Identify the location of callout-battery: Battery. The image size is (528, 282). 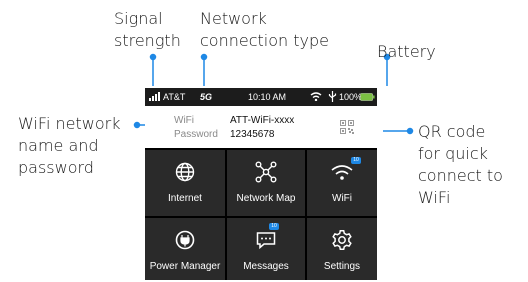
(406, 51).